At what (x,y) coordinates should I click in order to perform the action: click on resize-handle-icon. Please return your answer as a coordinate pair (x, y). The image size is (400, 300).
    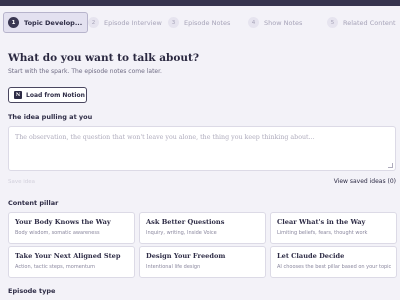
    Looking at the image, I should click on (390, 165).